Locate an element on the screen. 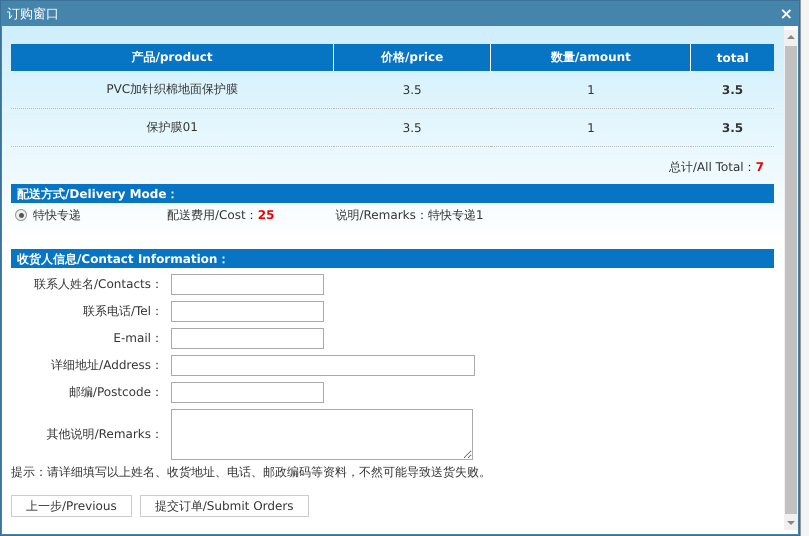 The height and width of the screenshot is (536, 809). window-title: 订购窗口 is located at coordinates (33, 14).